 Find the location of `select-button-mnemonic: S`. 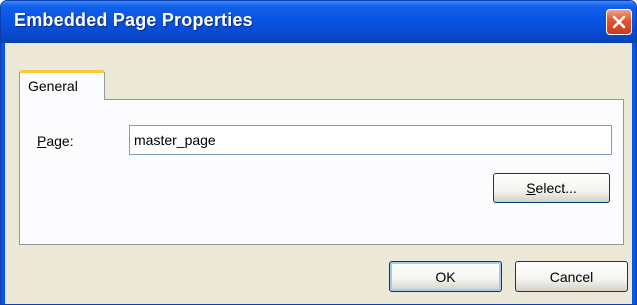

select-button-mnemonic: S is located at coordinates (531, 188).